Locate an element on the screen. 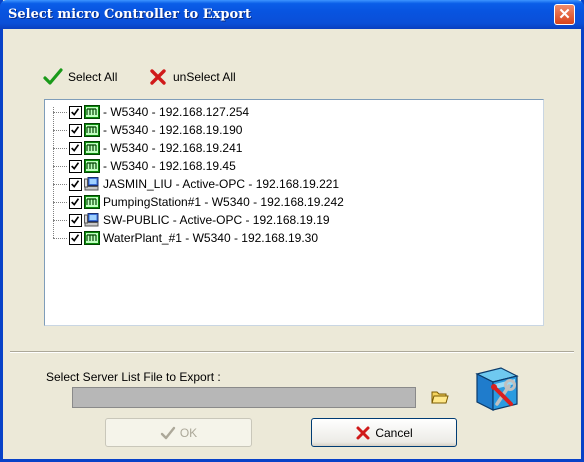 The width and height of the screenshot is (584, 462). separator is located at coordinates (292, 352).